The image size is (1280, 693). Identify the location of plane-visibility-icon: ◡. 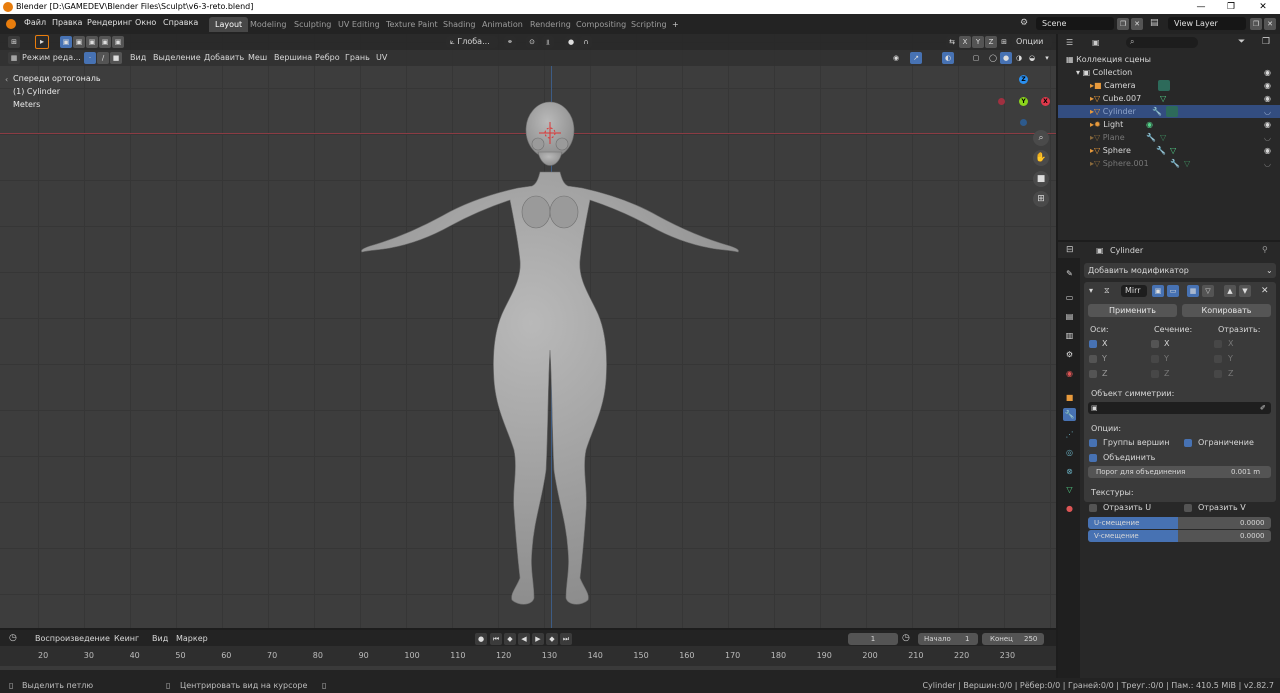
(1267, 137).